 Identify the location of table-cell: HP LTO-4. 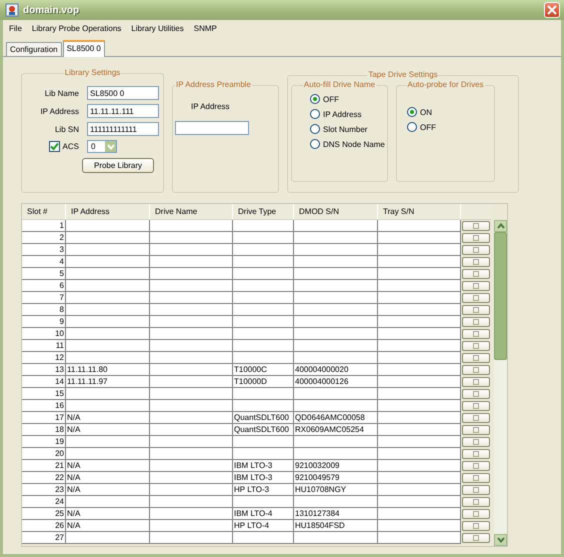
(263, 526).